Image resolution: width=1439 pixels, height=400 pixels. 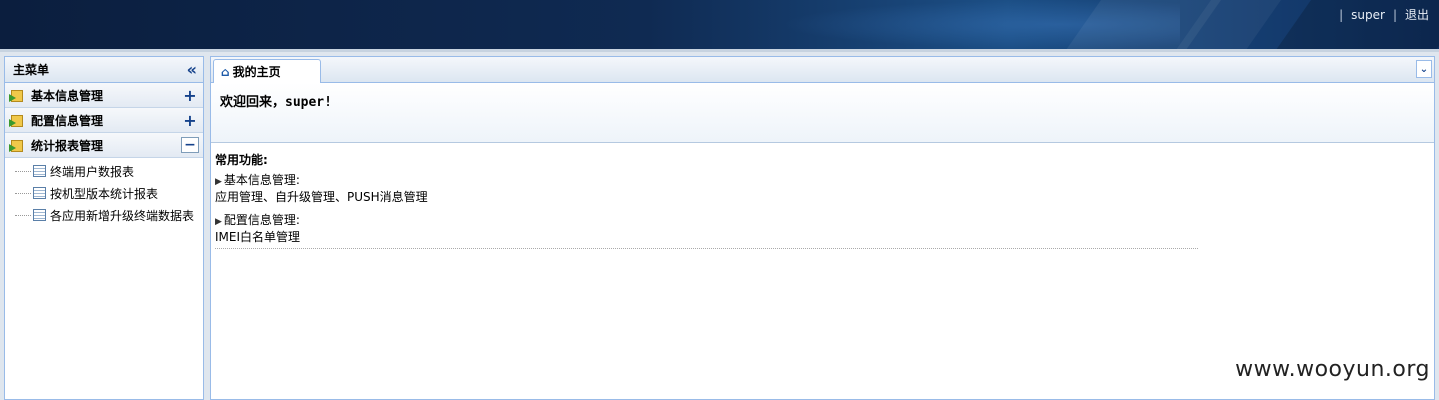 What do you see at coordinates (1424, 69) in the screenshot?
I see `tab-menu-chevron-icon: ⌄` at bounding box center [1424, 69].